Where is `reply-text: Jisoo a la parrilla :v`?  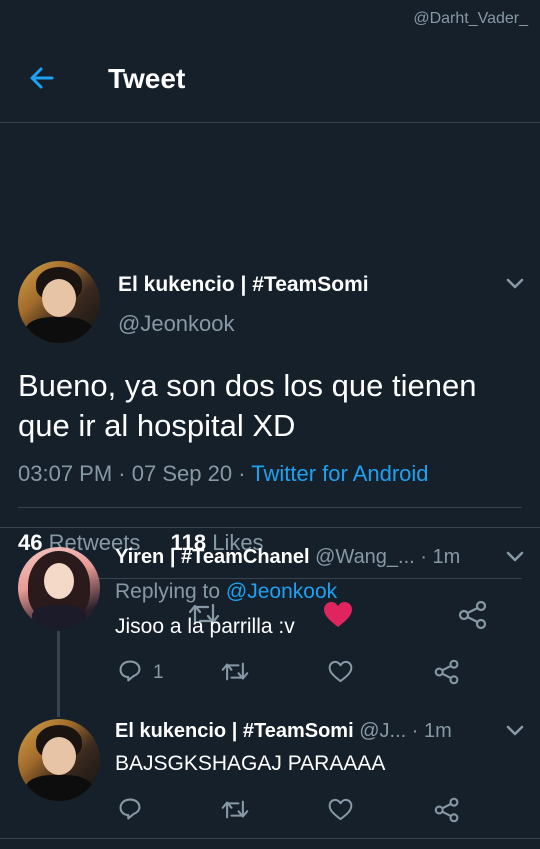 reply-text: Jisoo a la parrilla :v is located at coordinates (205, 626).